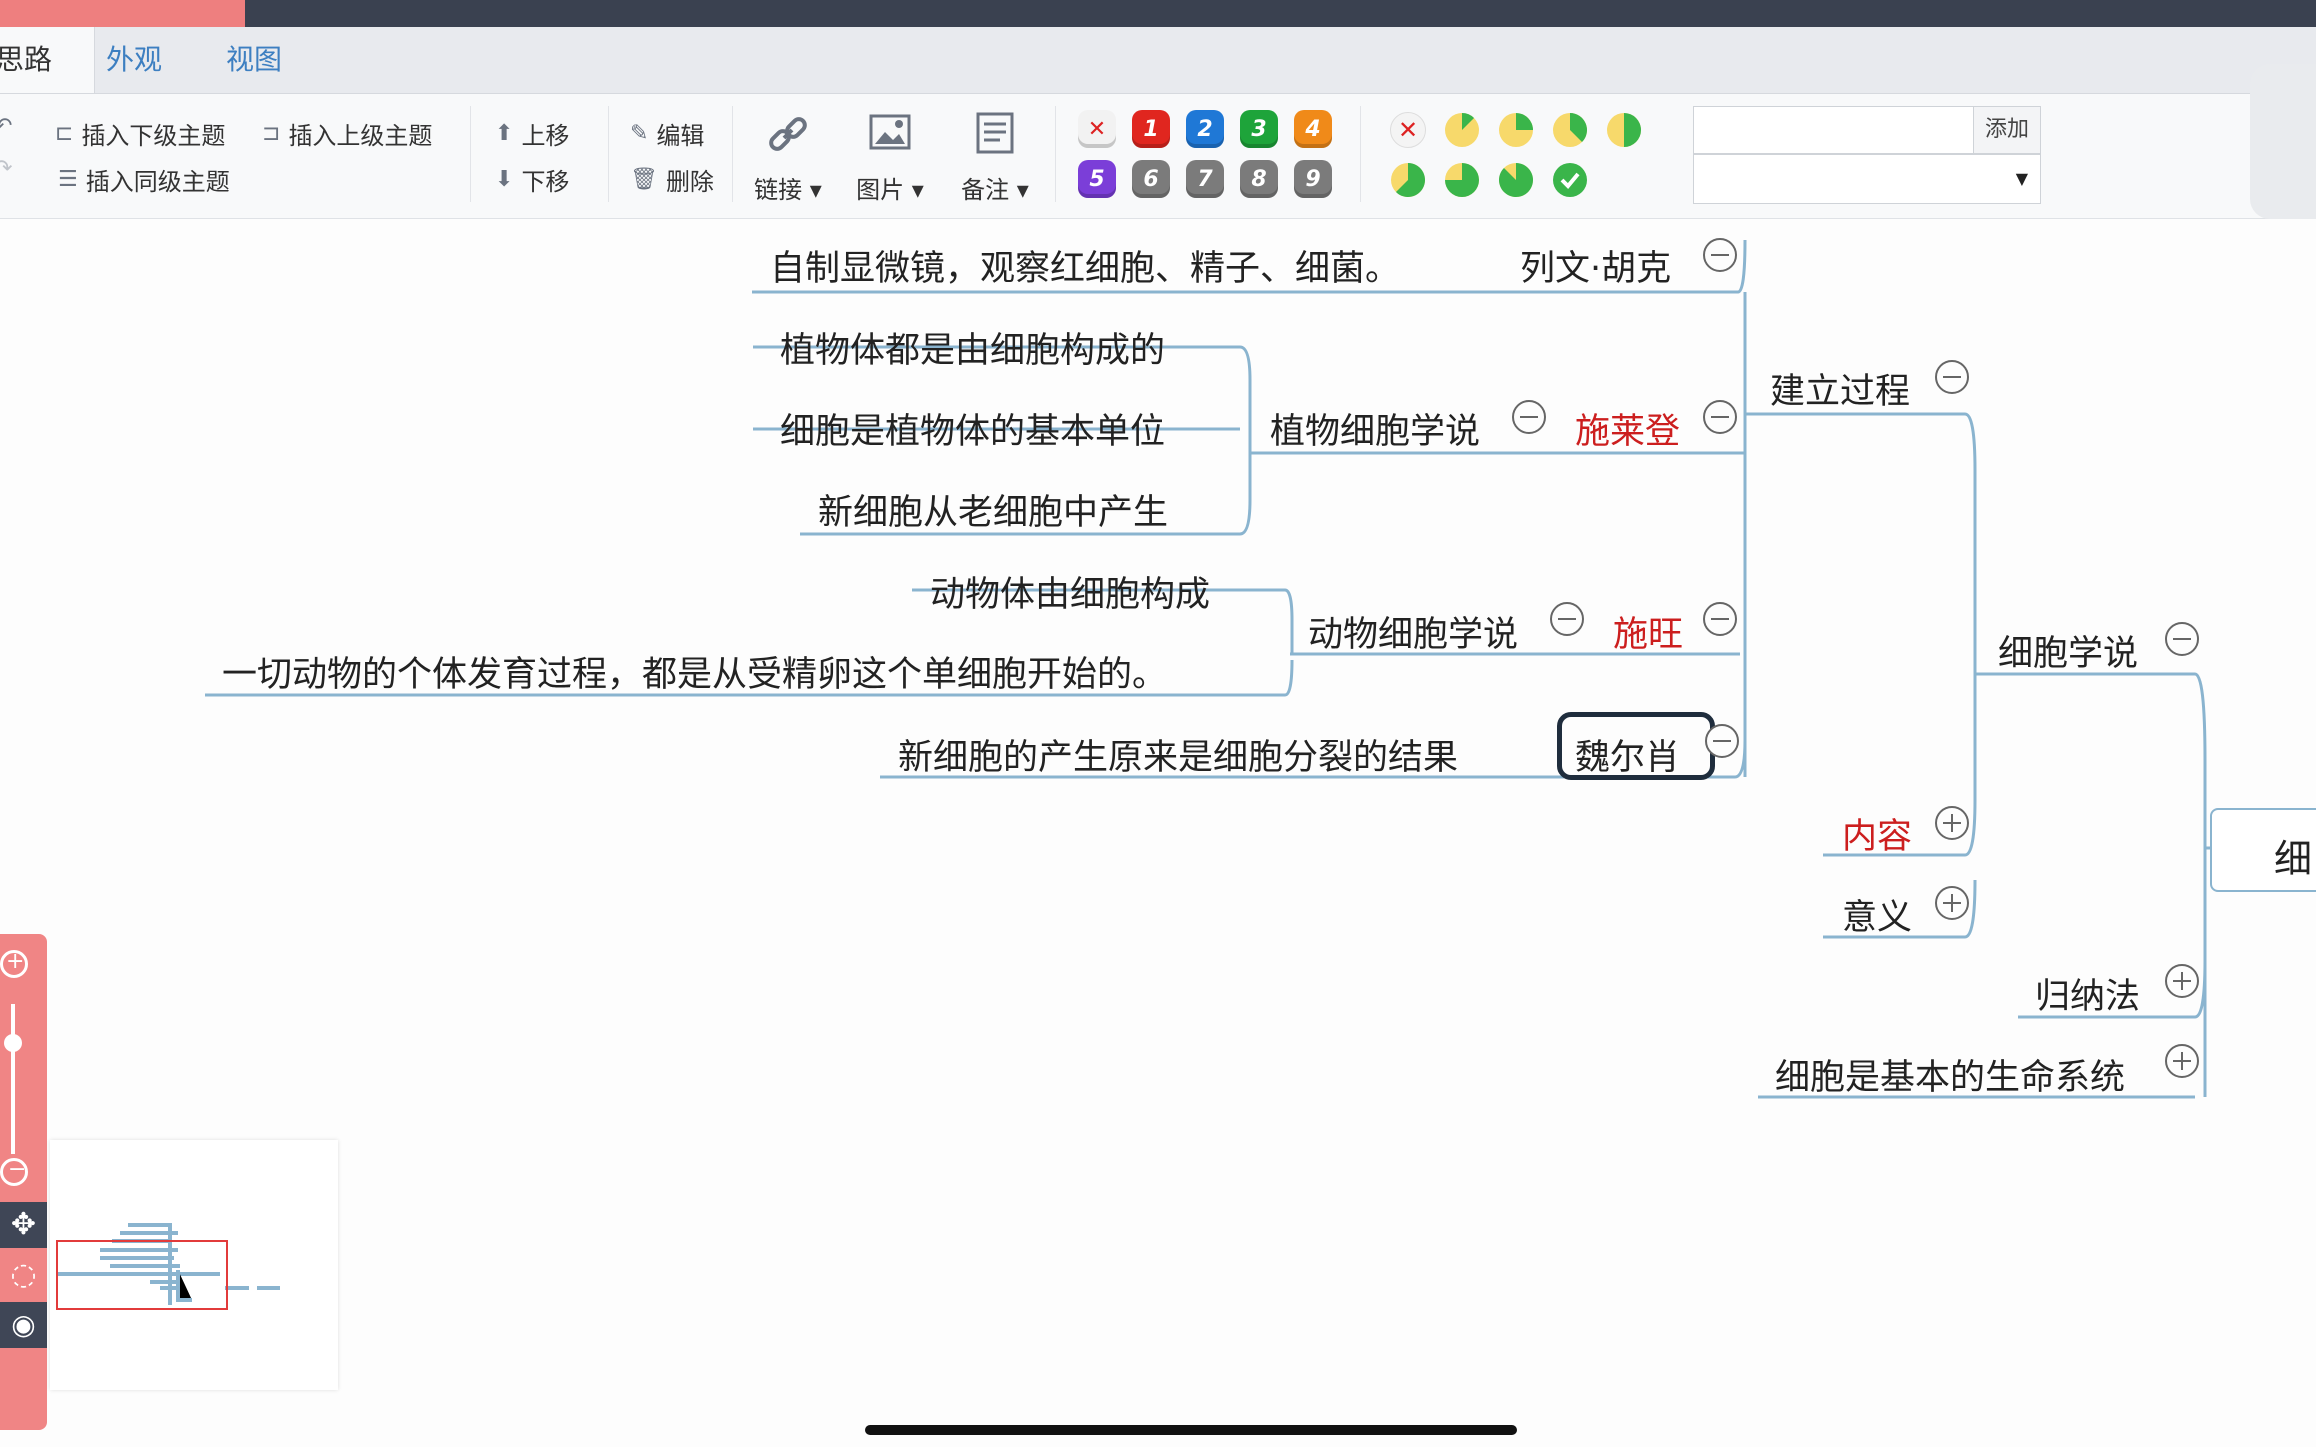 This screenshot has height=1447, width=2316. Describe the element at coordinates (1413, 631) in the screenshot. I see `node-animal-cell-theory: 动物细胞学说` at that location.